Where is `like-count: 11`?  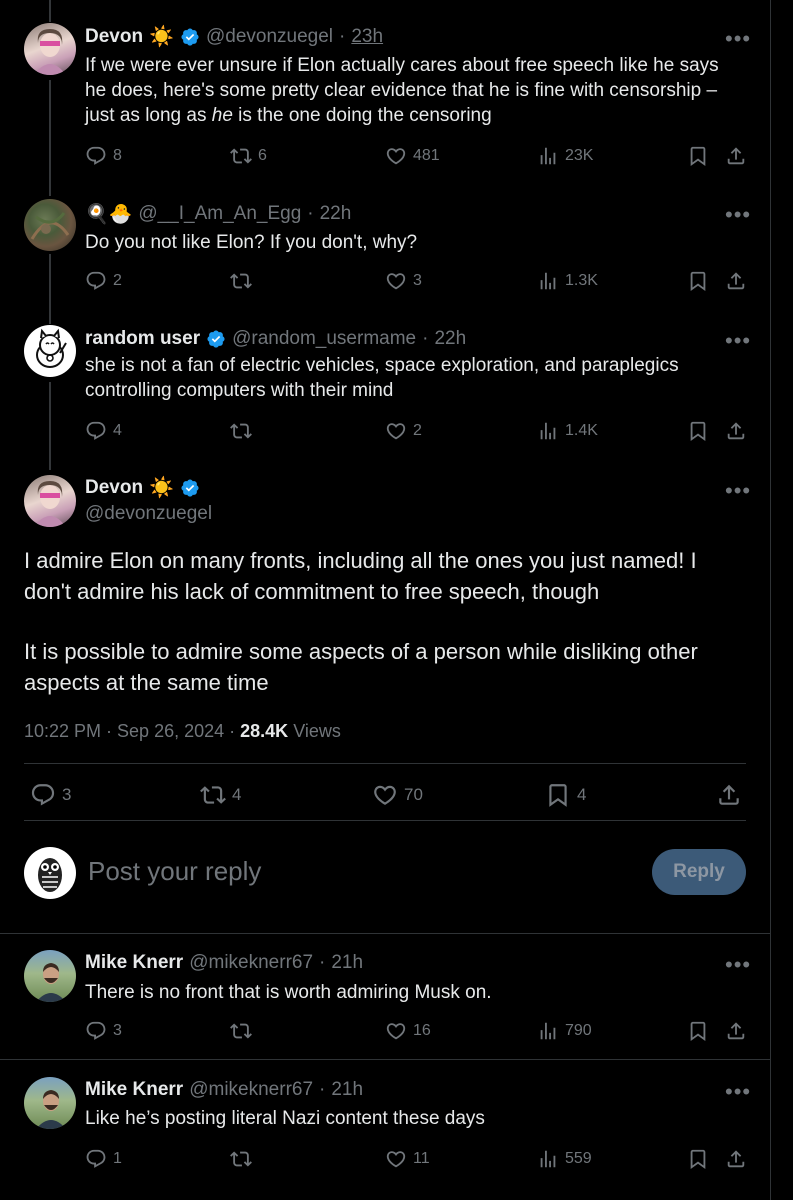
like-count: 11 is located at coordinates (421, 1158).